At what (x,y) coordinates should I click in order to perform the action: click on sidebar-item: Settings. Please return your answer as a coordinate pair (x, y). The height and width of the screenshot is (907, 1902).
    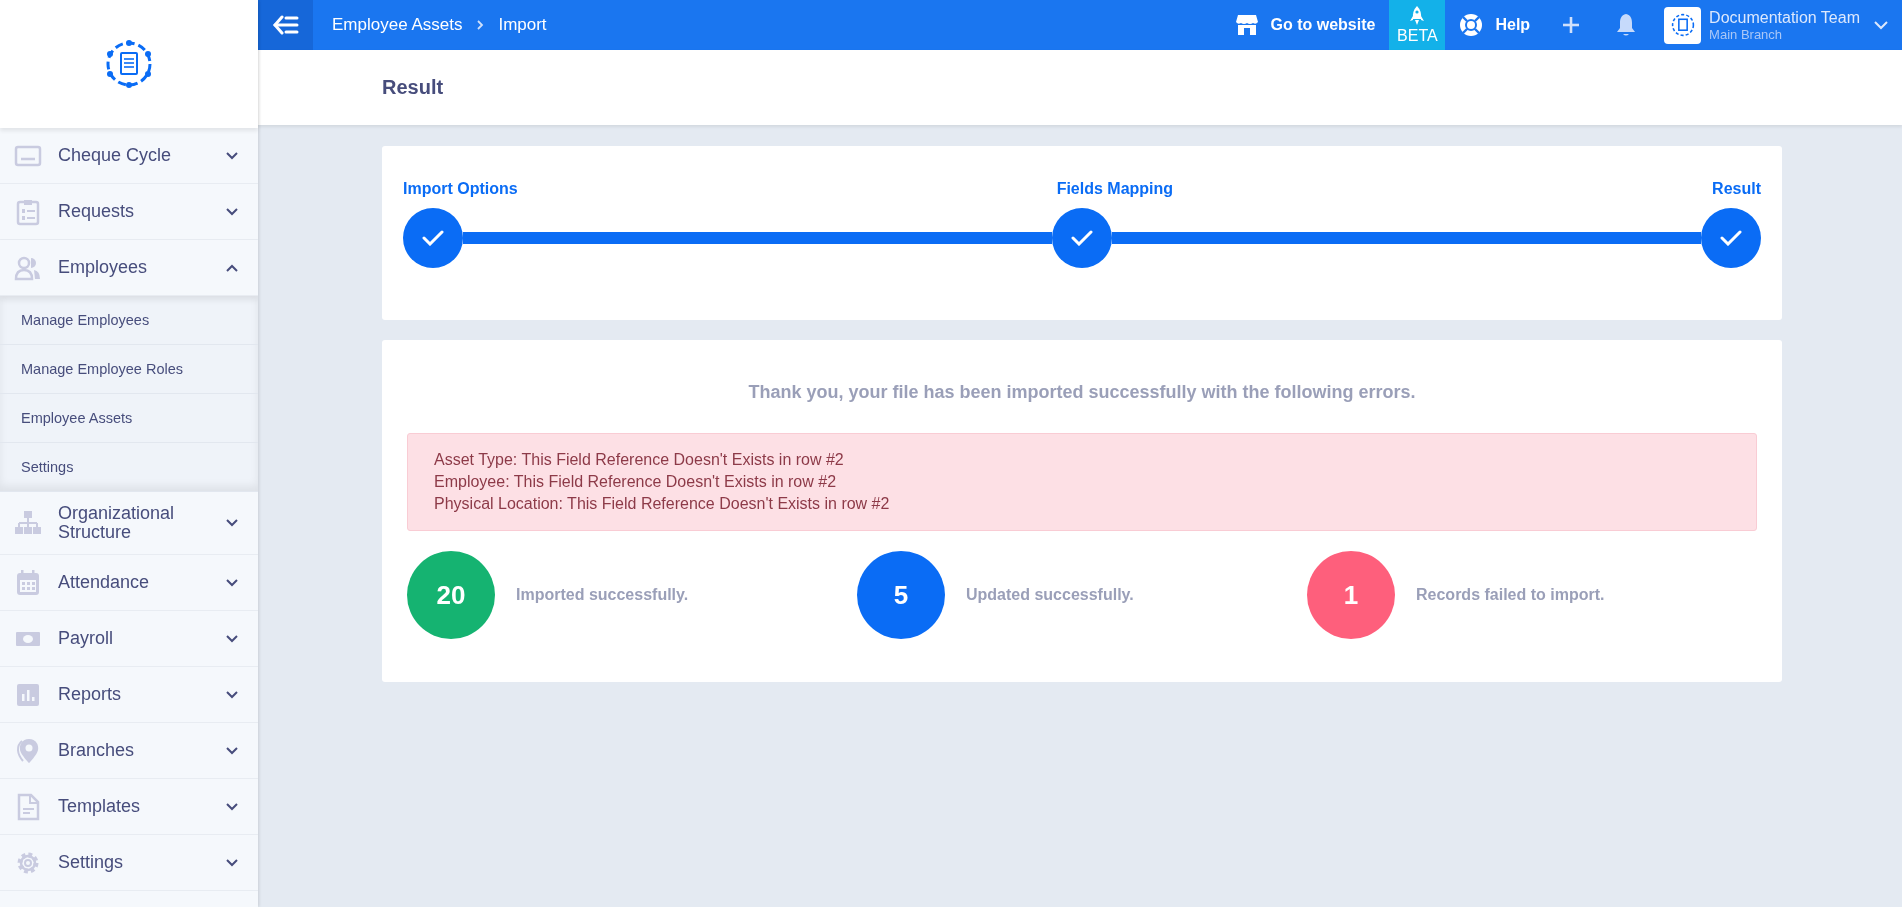
    Looking at the image, I should click on (129, 863).